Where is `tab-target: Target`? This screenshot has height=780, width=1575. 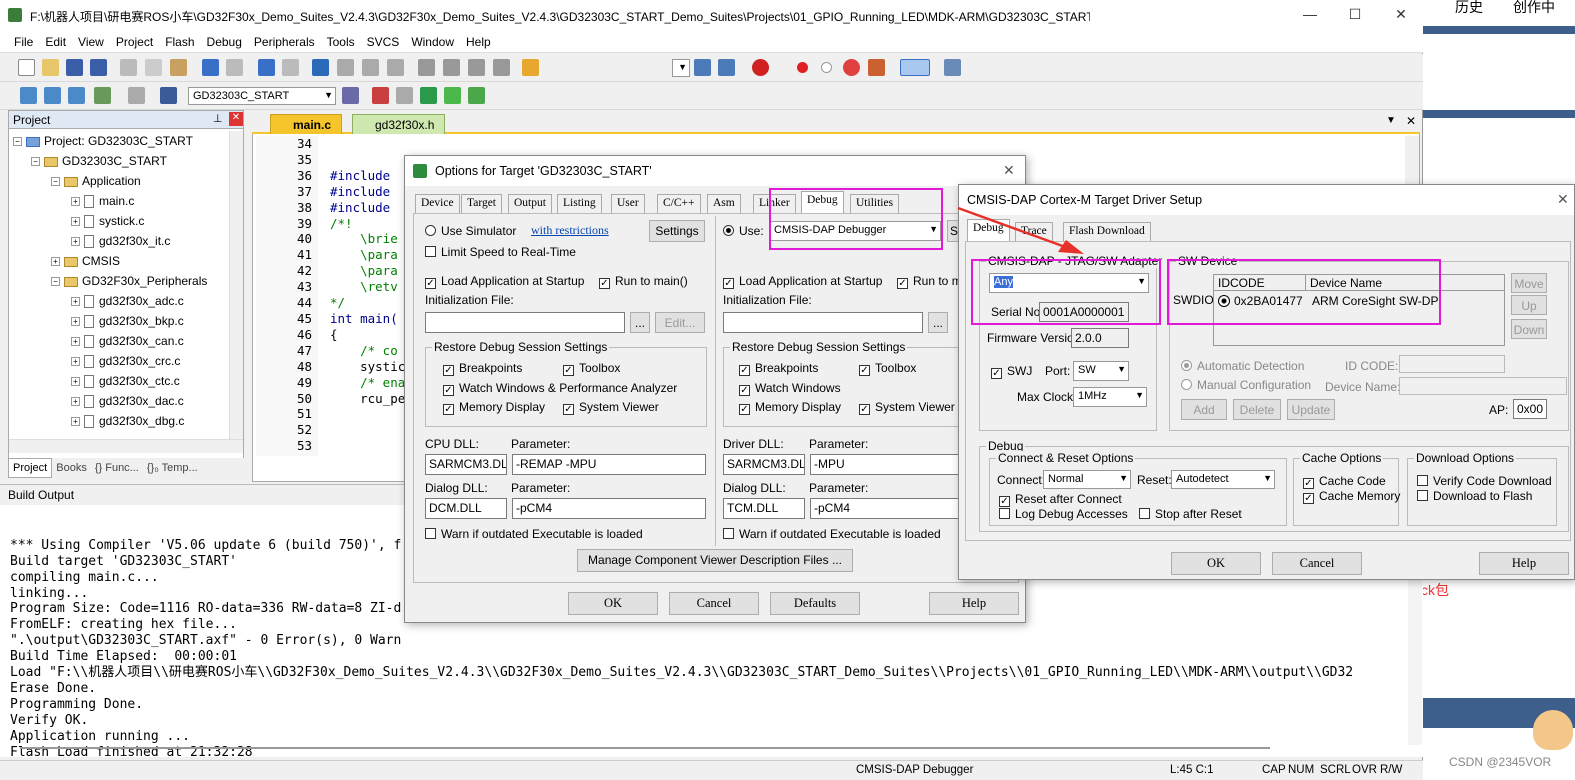 tab-target: Target is located at coordinates (481, 203).